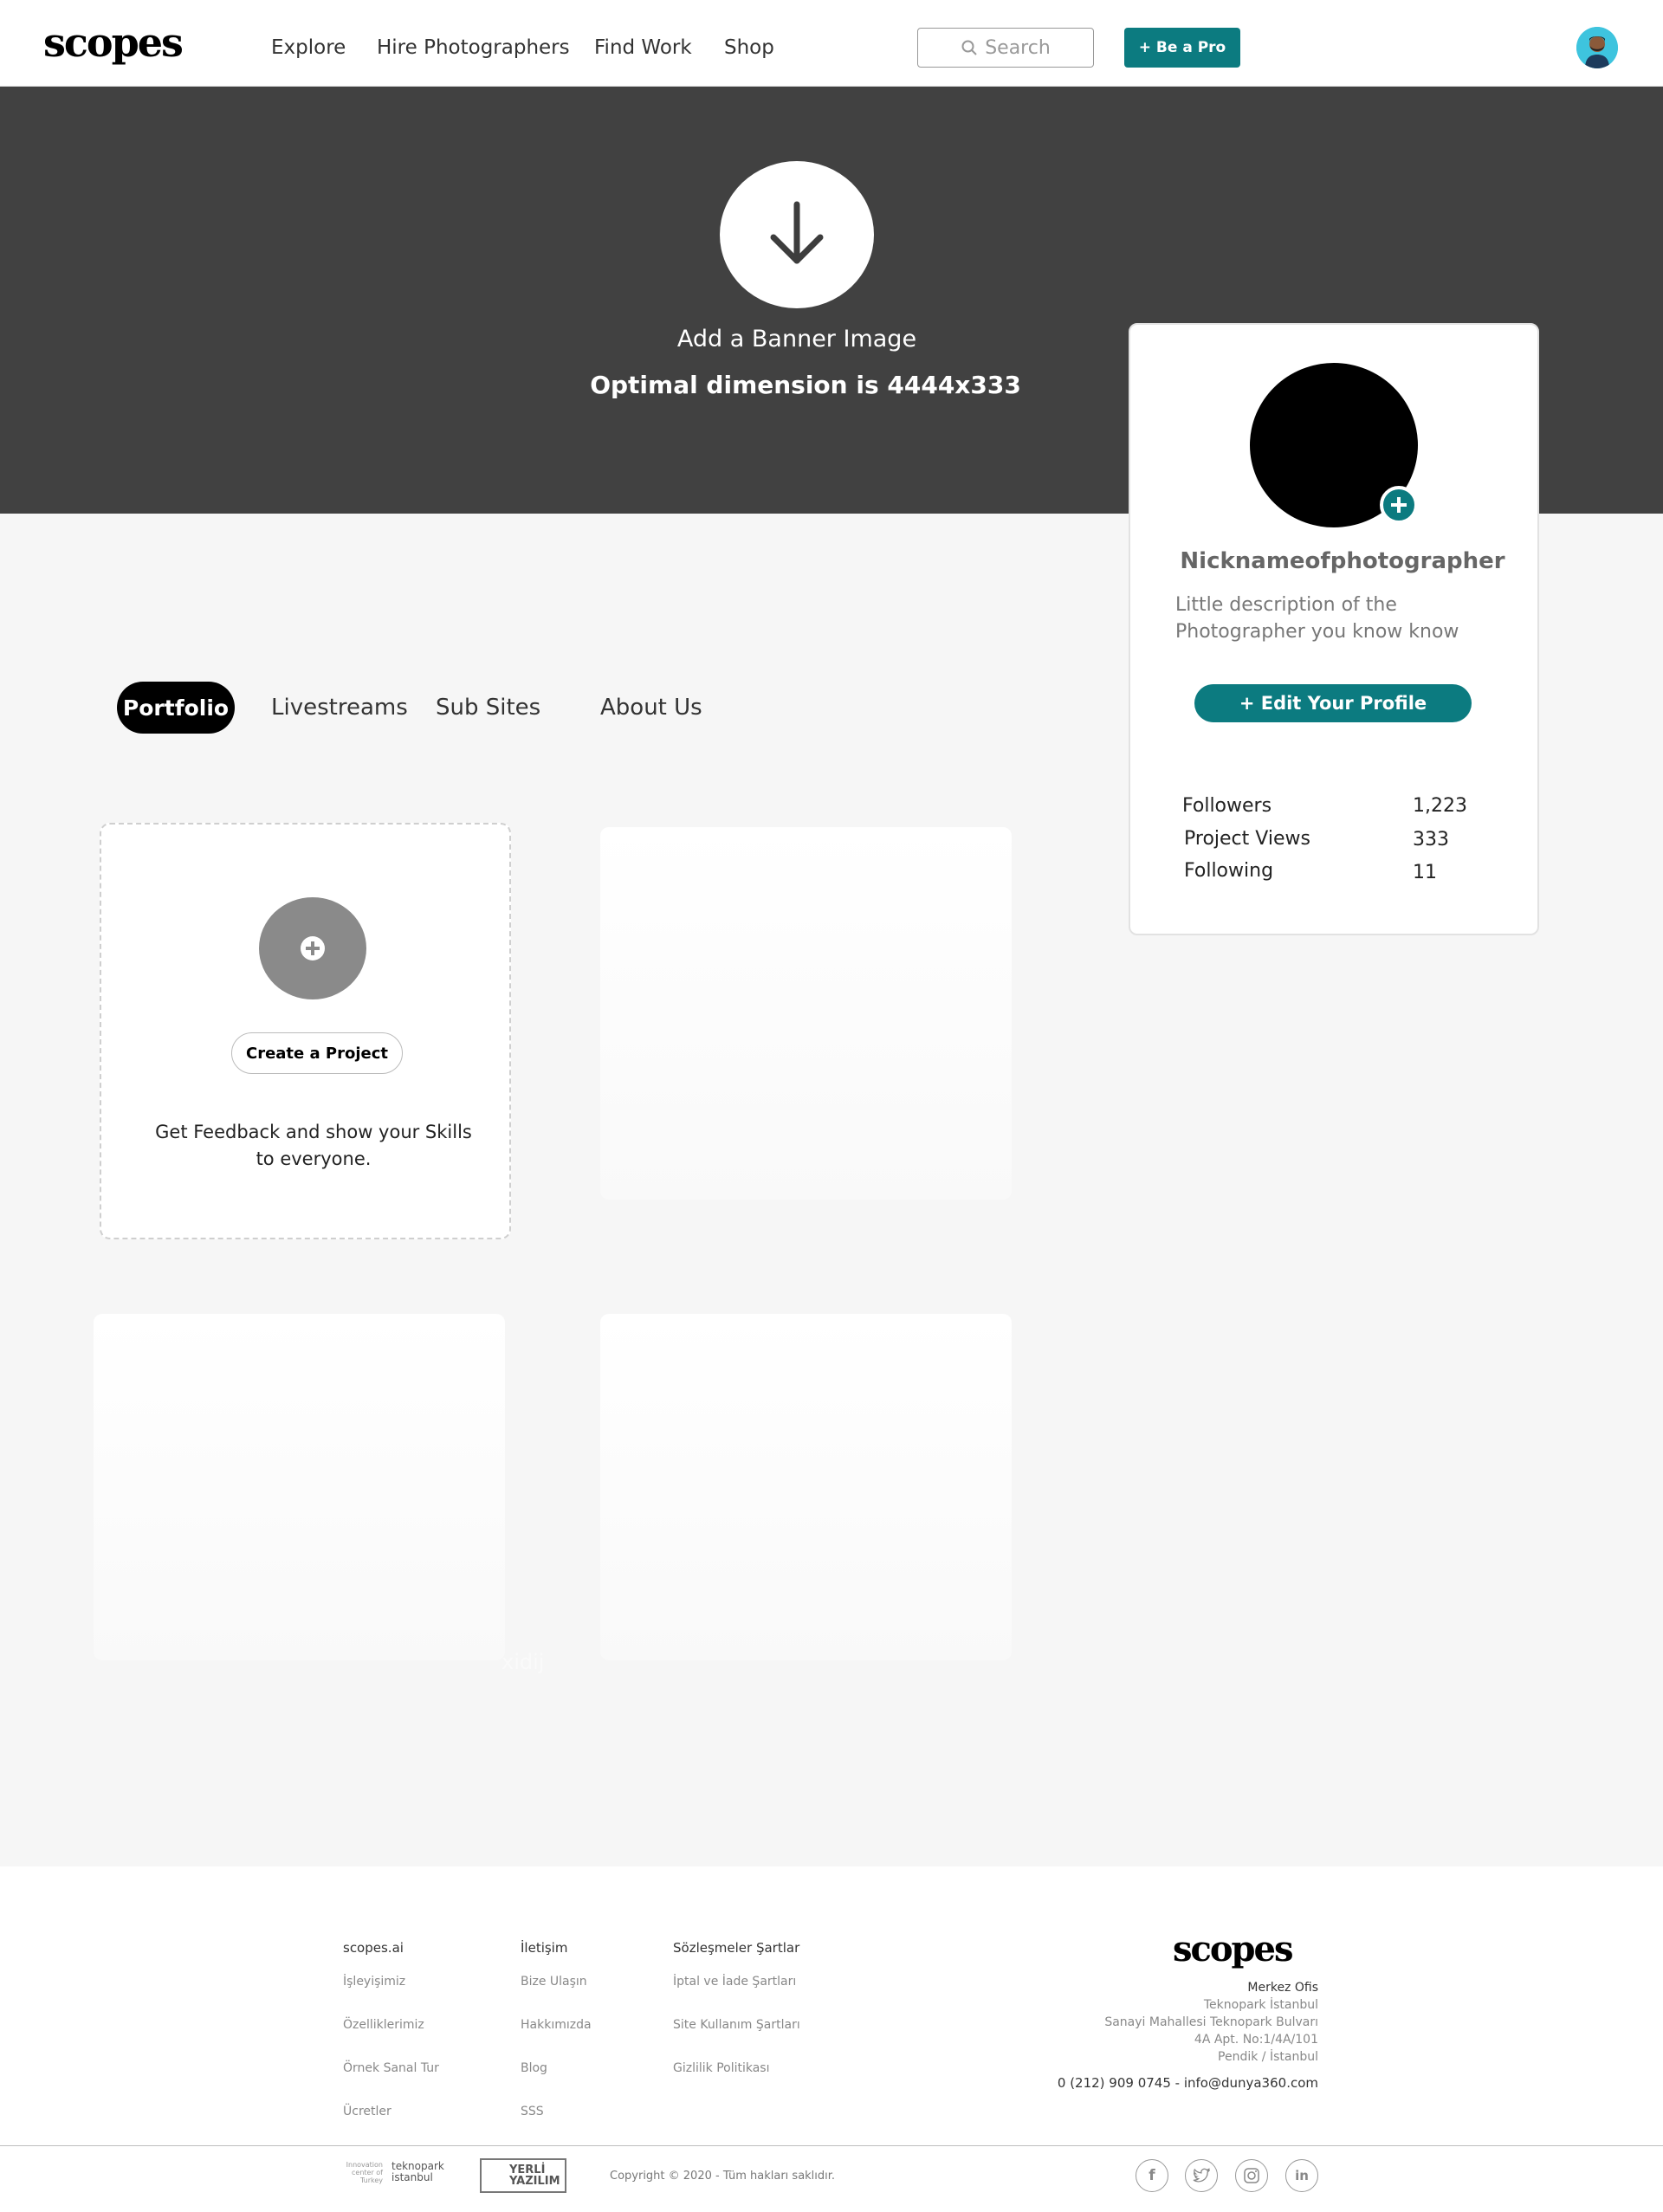 The image size is (1663, 2212). Describe the element at coordinates (544, 1948) in the screenshot. I see `footer-heading-iletisim: İletişim` at that location.